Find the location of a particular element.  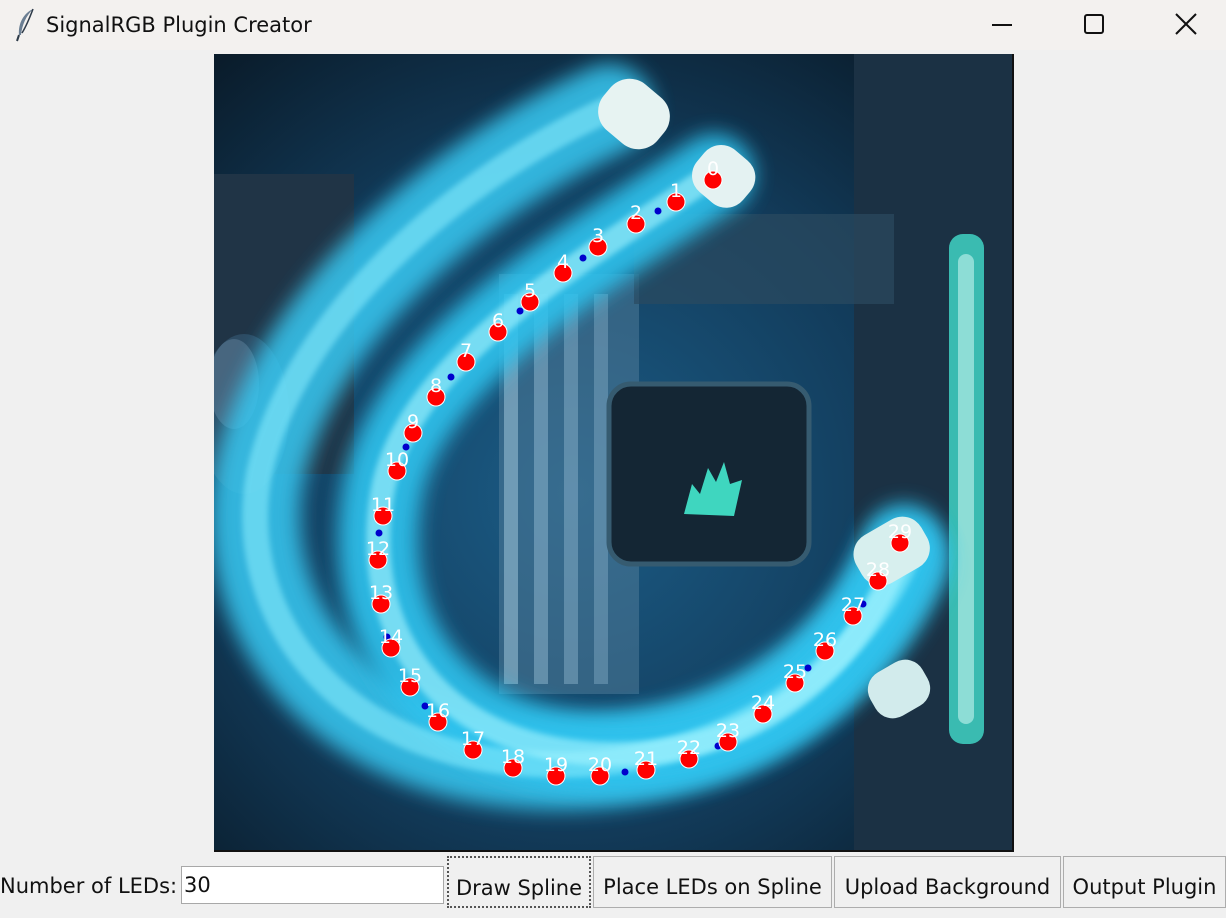

led-index-label: 11 is located at coordinates (383, 505).